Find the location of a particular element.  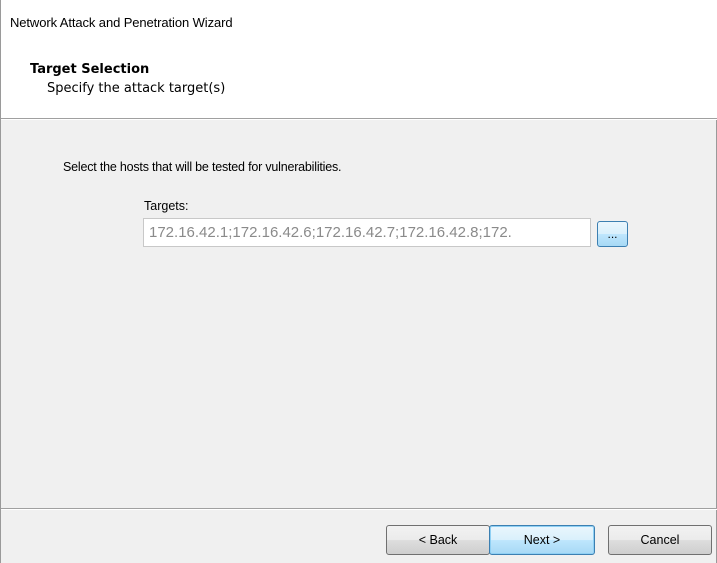

window-title: Network Attack and Penetration Wizard is located at coordinates (121, 22).